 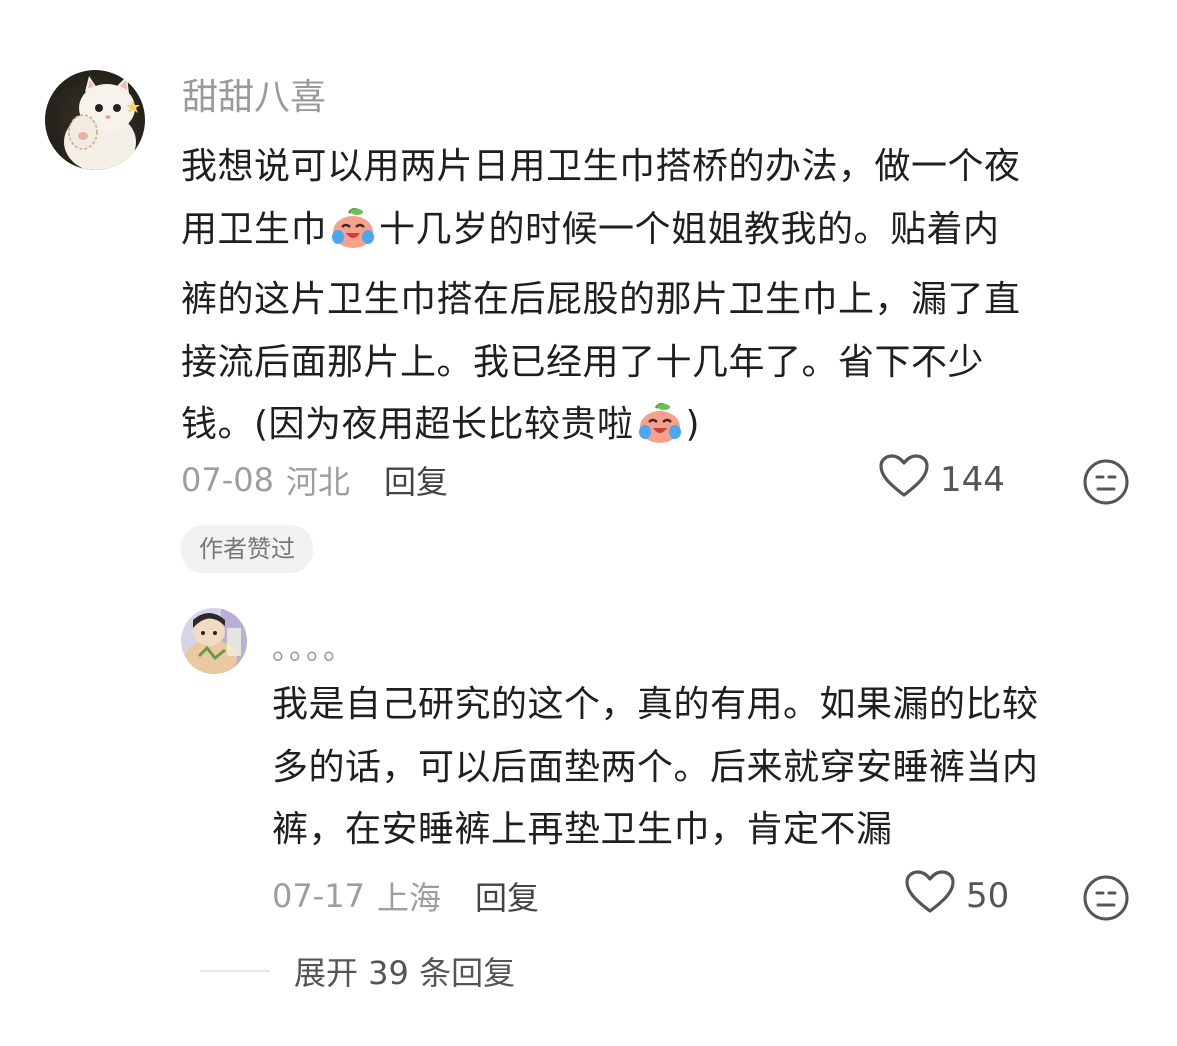 I want to click on comment-line-part: 十几岁的时候一个姐姐教我的。贴着内, so click(x=689, y=229).